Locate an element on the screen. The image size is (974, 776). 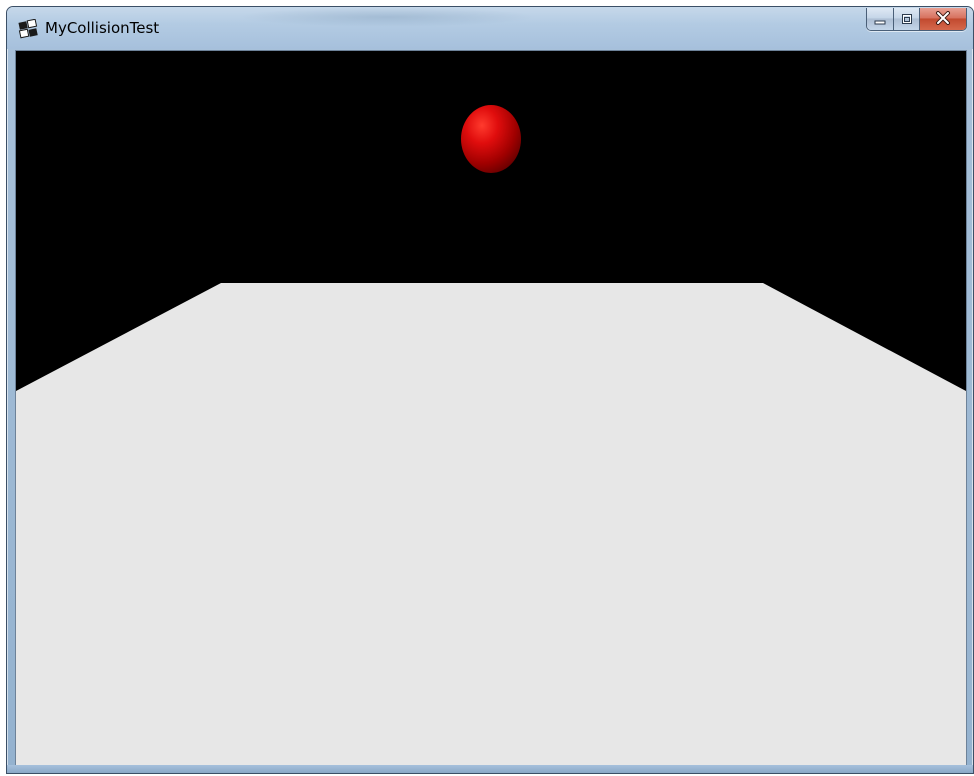
maximize-icon is located at coordinates (907, 19).